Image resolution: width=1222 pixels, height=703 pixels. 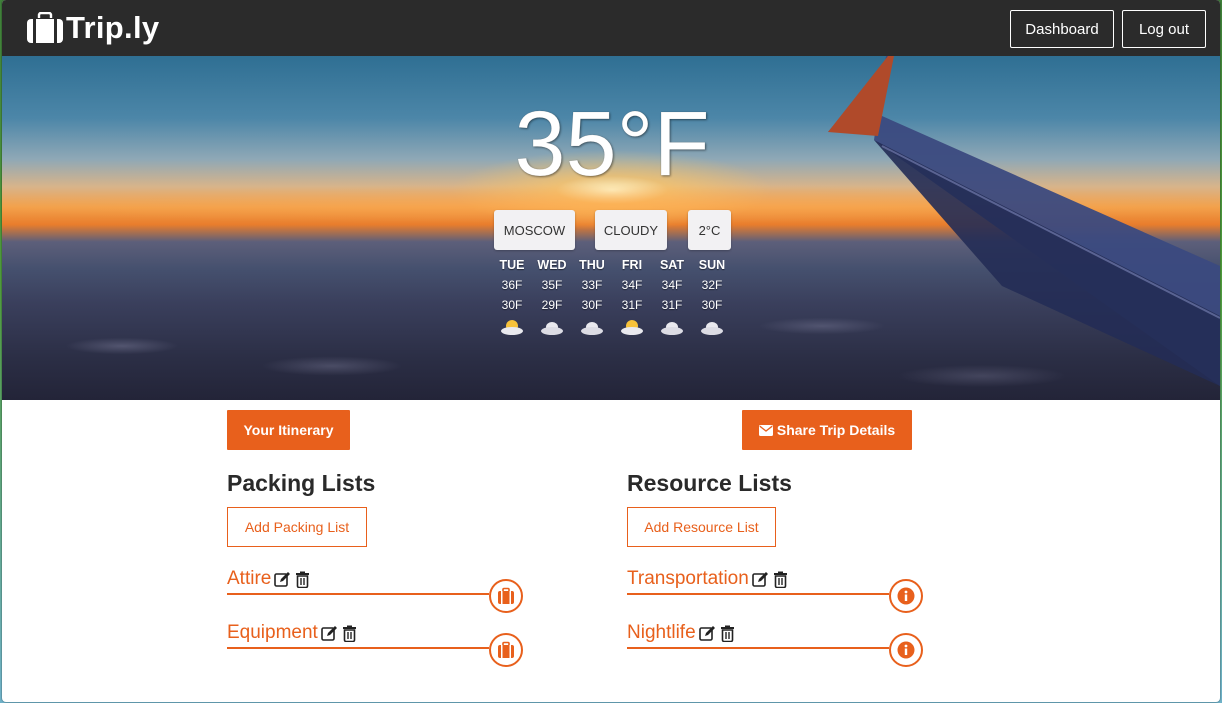 What do you see at coordinates (512, 265) in the screenshot?
I see `forecast-day-name: TUE` at bounding box center [512, 265].